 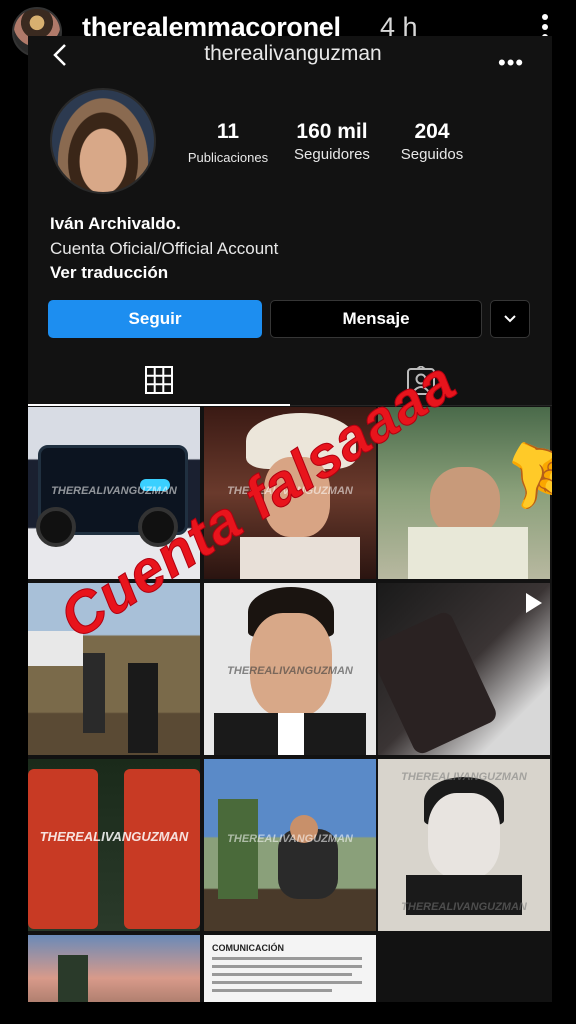 I want to click on followers-label: Seguidores, so click(x=332, y=154).